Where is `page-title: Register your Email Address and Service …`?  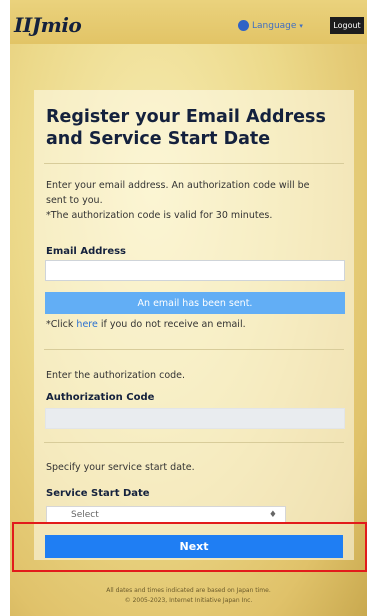
page-title: Register your Email Address and Service … is located at coordinates (186, 128).